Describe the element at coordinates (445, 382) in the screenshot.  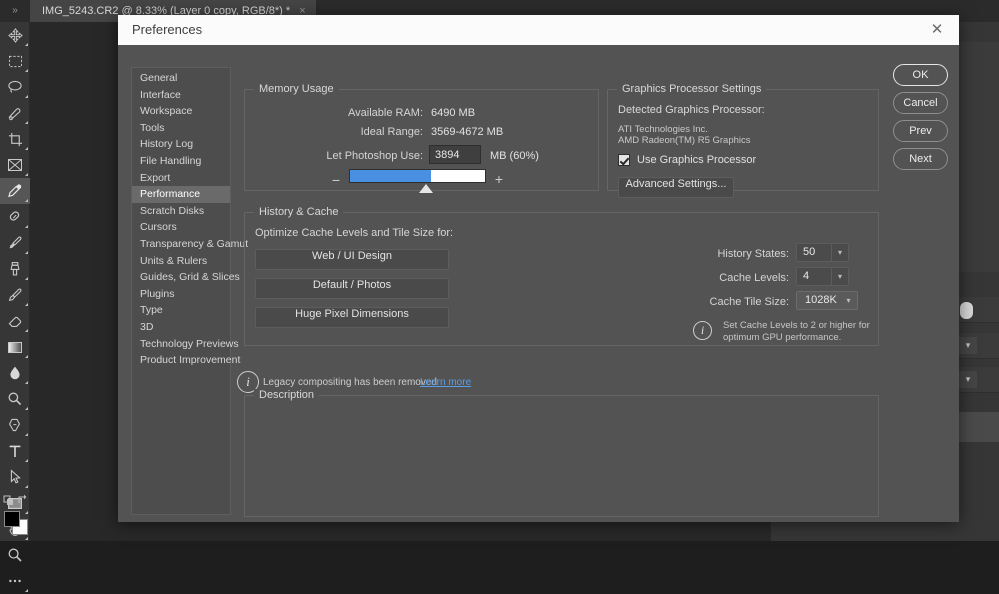
I see `learn-more-link: Learn more` at that location.